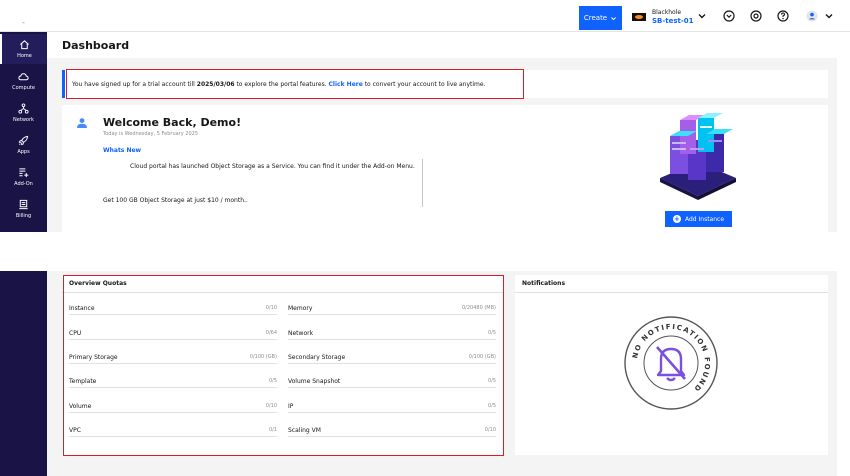 The image size is (850, 476). What do you see at coordinates (172, 122) in the screenshot?
I see `welcome-title: Welcome Back, Demo!` at bounding box center [172, 122].